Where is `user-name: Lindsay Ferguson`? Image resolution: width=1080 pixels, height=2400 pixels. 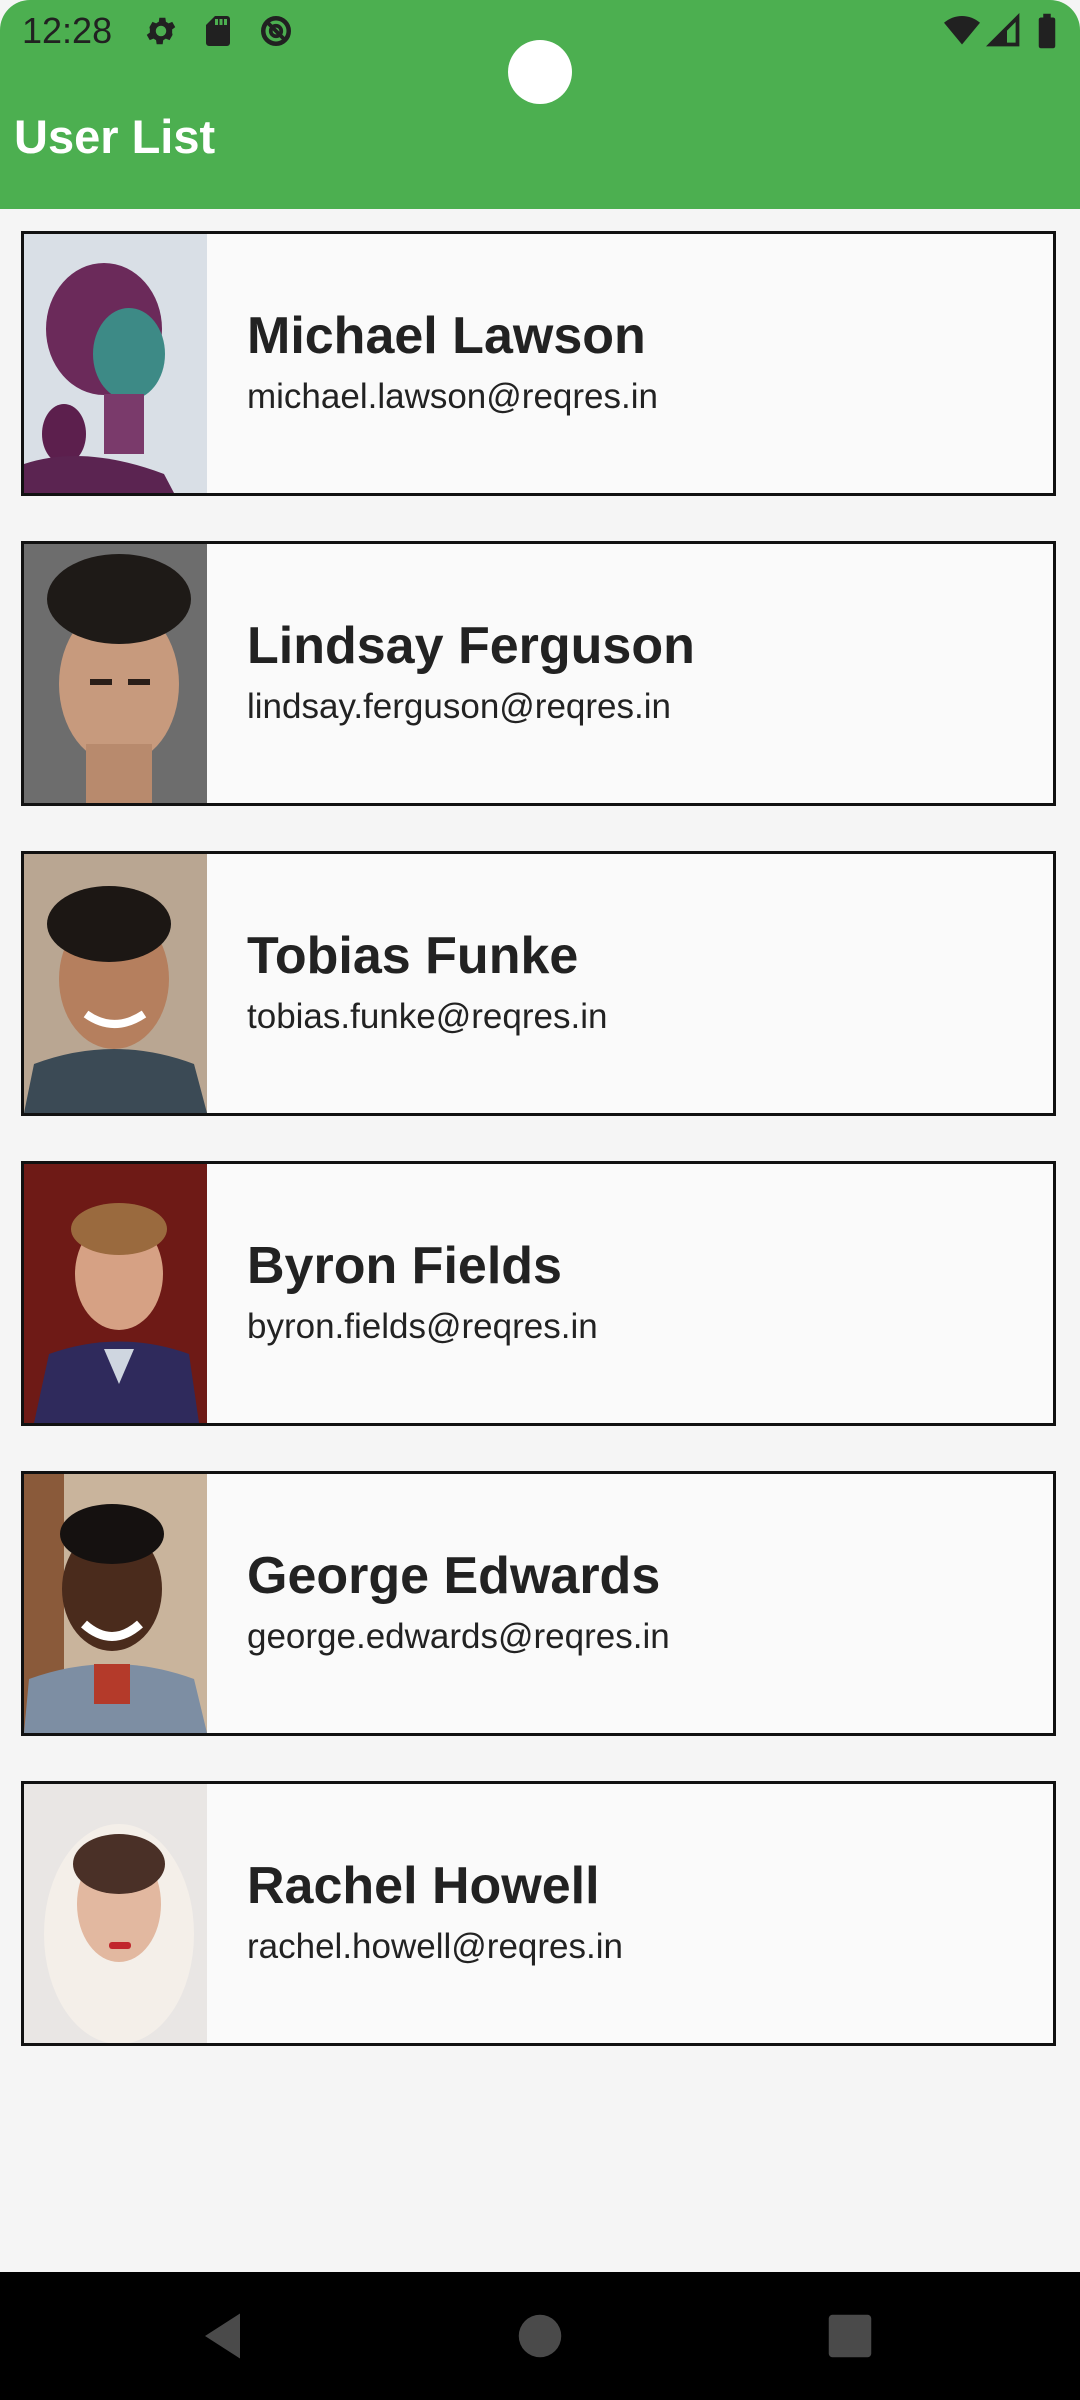
user-name: Lindsay Ferguson is located at coordinates (471, 646).